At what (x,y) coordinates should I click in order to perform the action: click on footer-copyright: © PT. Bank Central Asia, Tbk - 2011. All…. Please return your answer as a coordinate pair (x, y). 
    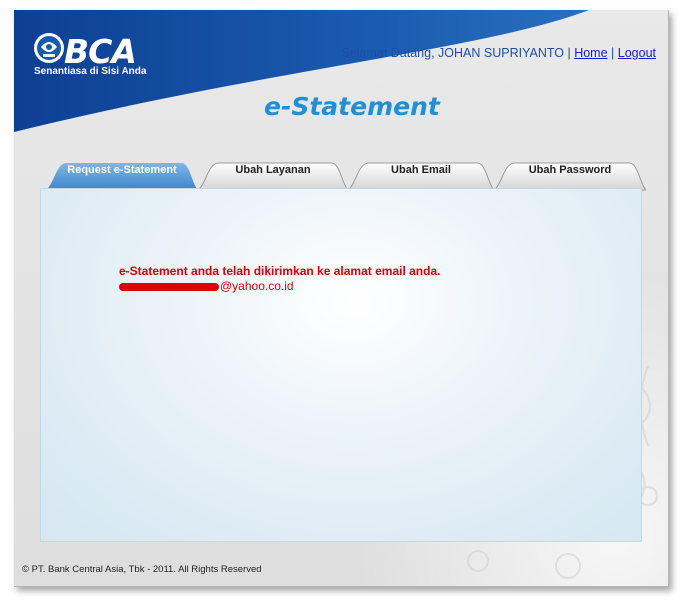
    Looking at the image, I should click on (142, 569).